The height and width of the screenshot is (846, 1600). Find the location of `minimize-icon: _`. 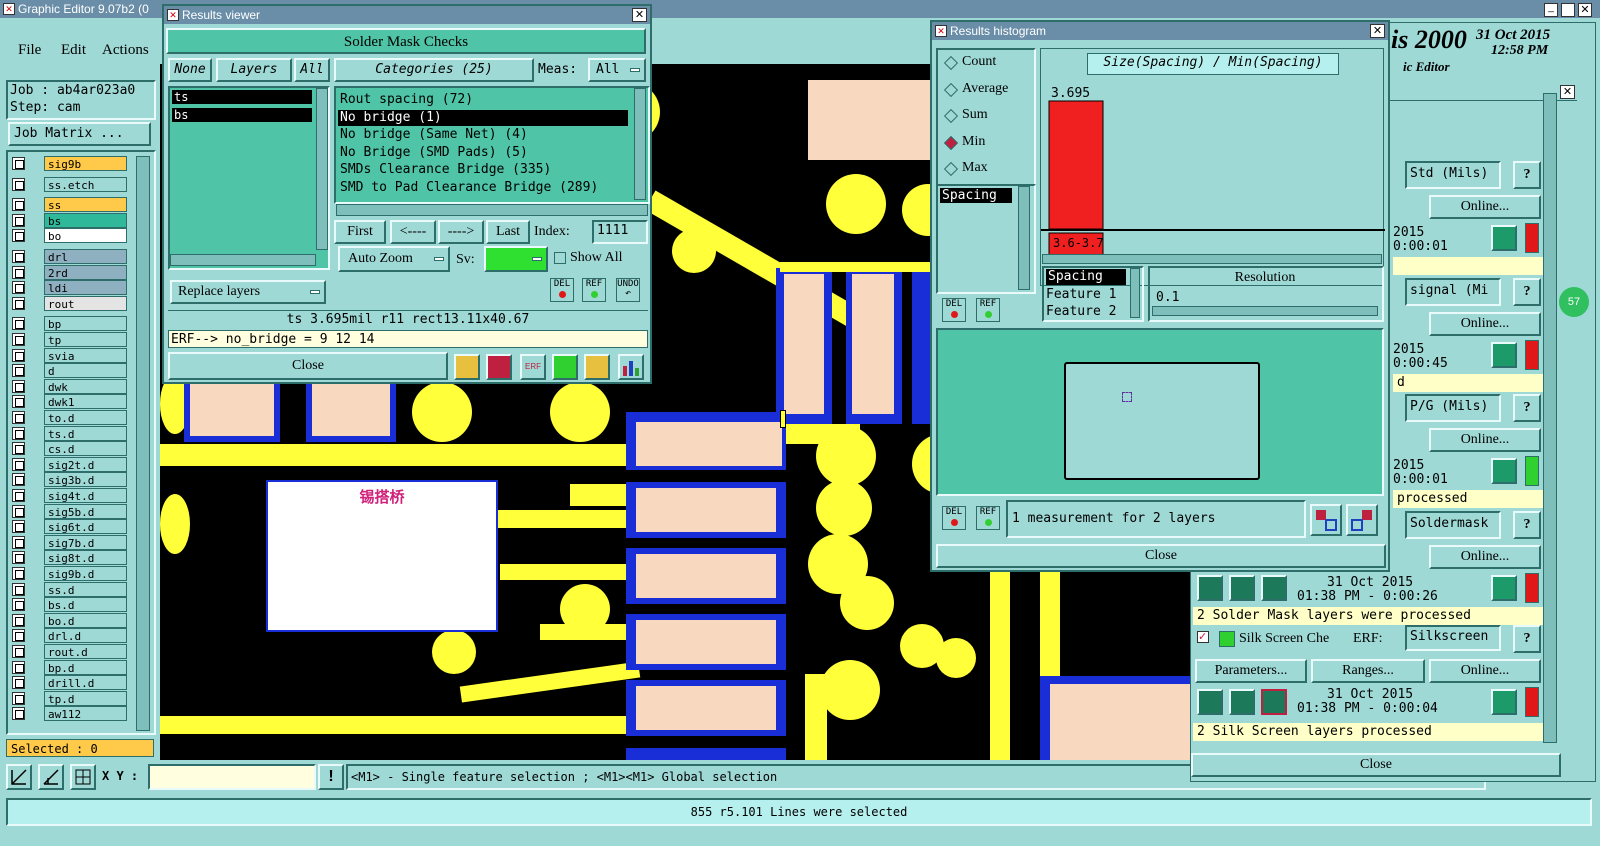

minimize-icon: _ is located at coordinates (1551, 10).